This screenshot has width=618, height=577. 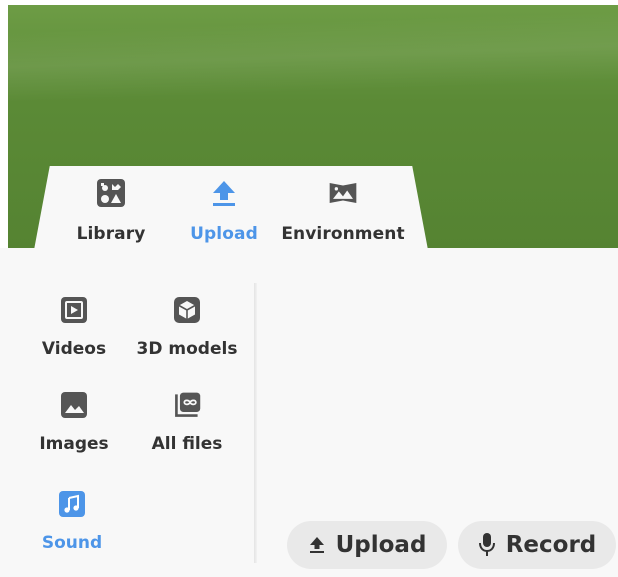 I want to click on sidebar-item-sound: Sound, so click(x=72, y=530).